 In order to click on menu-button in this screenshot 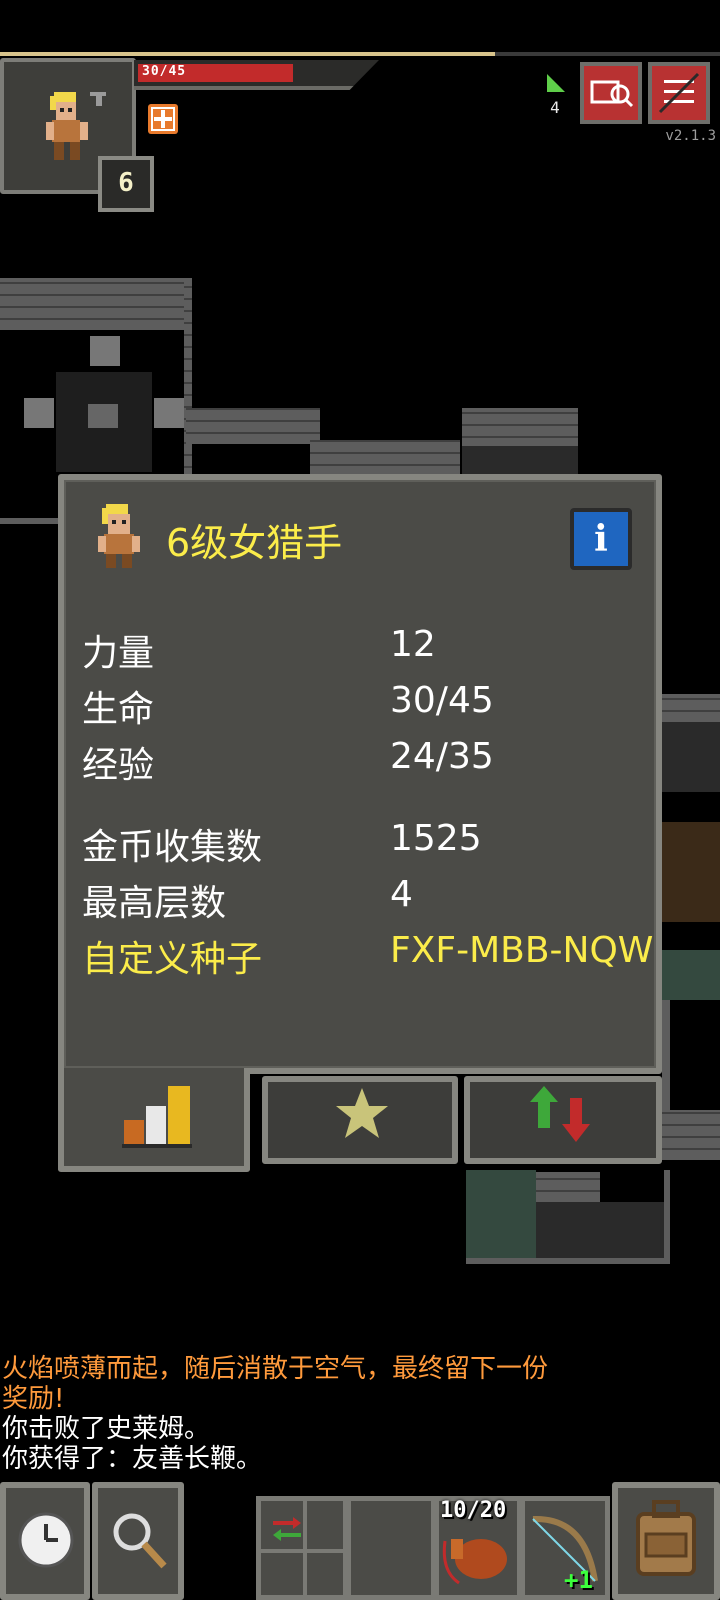, I will do `click(679, 93)`.